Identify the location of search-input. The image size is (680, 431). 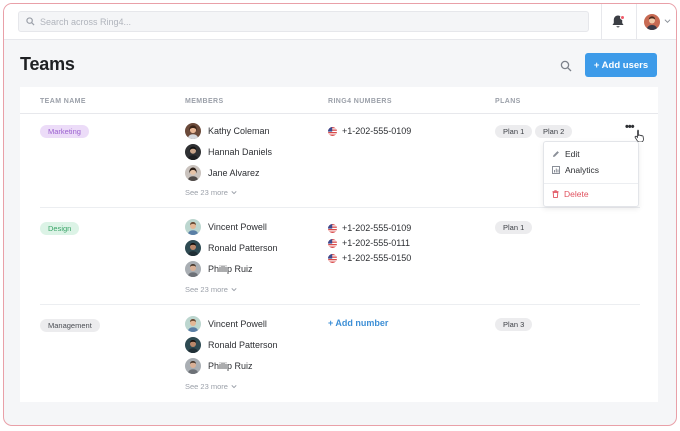
(300, 21).